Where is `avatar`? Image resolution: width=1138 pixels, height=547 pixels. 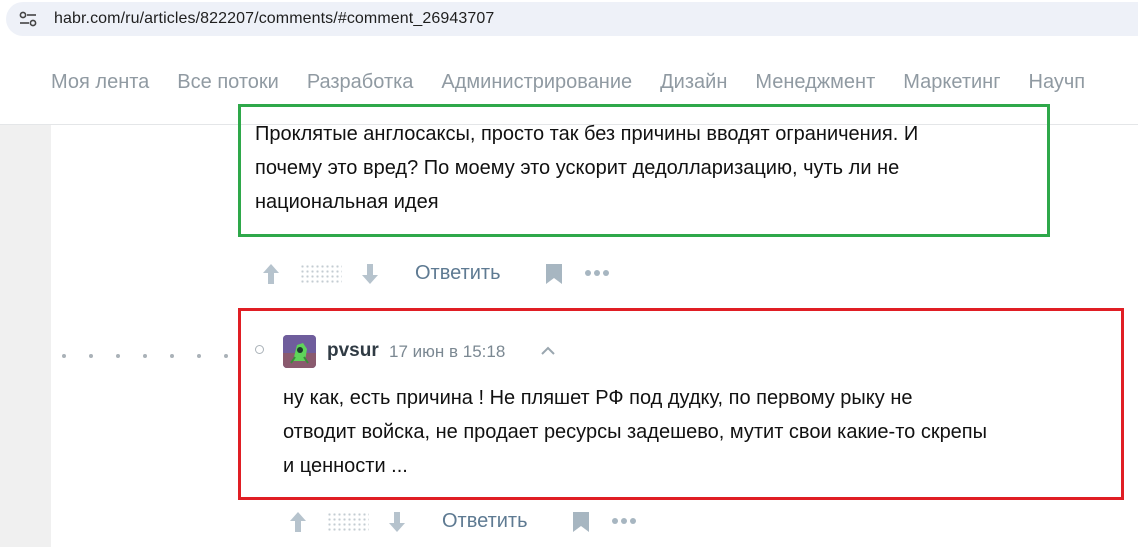 avatar is located at coordinates (299, 351).